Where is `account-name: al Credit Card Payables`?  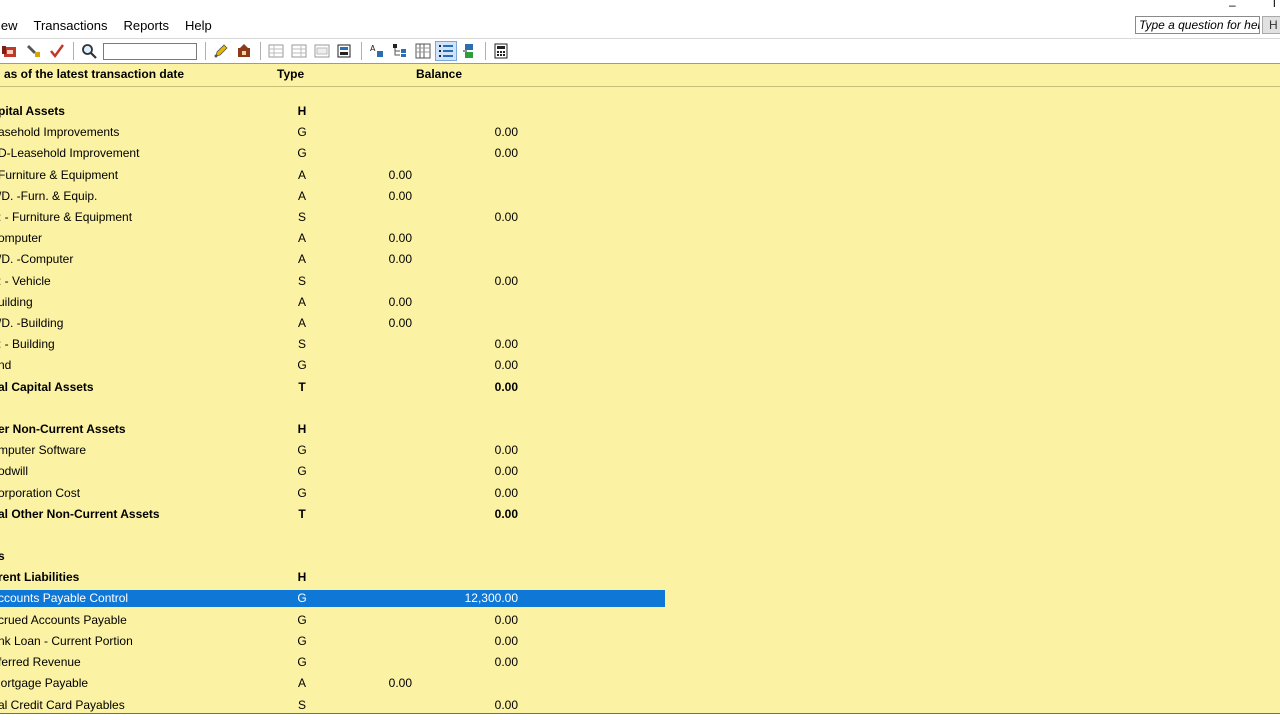
account-name: al Credit Card Payables is located at coordinates (62, 704).